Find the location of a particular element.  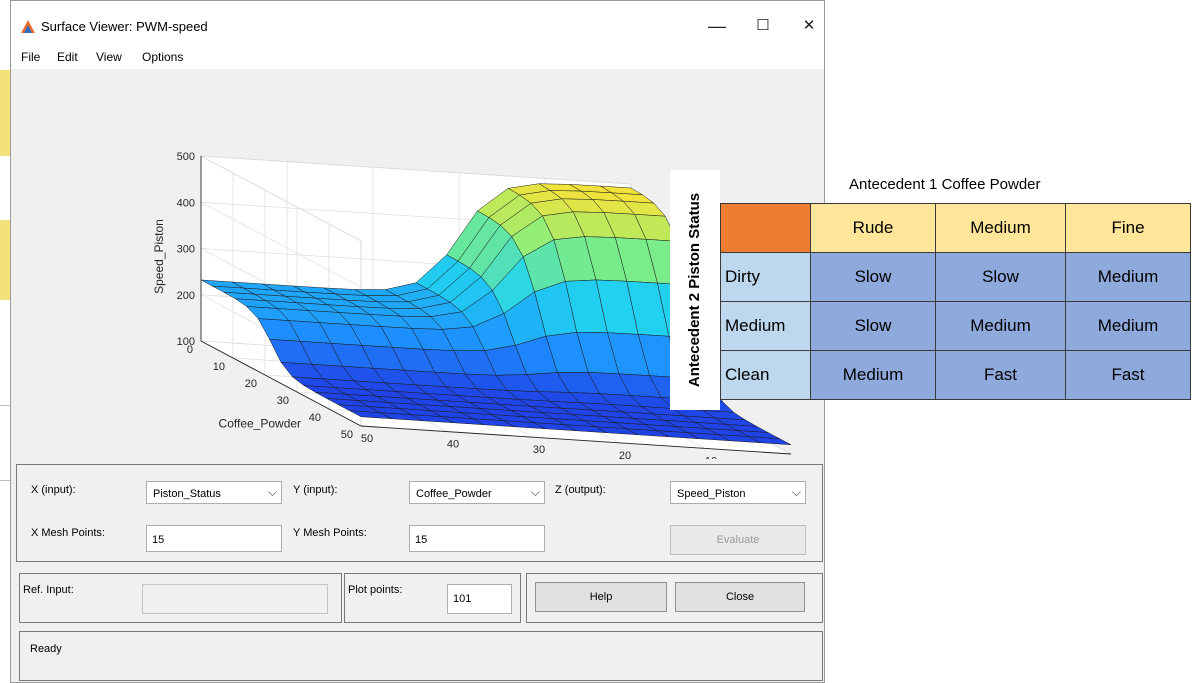

status-panel: Ready is located at coordinates (421, 656).